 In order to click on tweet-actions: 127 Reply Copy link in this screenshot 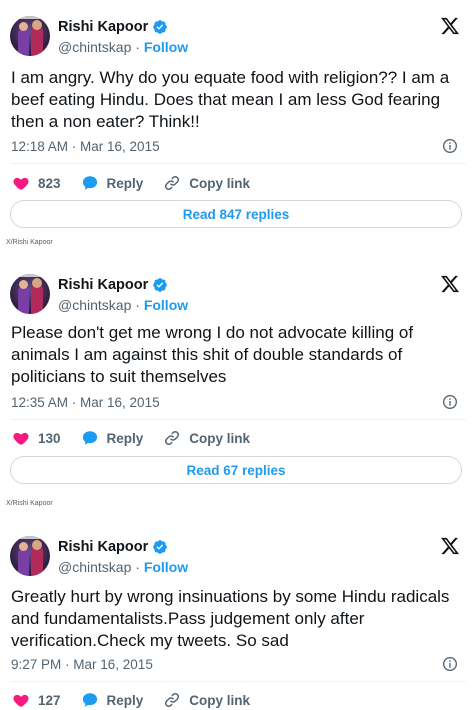, I will do `click(141, 700)`.